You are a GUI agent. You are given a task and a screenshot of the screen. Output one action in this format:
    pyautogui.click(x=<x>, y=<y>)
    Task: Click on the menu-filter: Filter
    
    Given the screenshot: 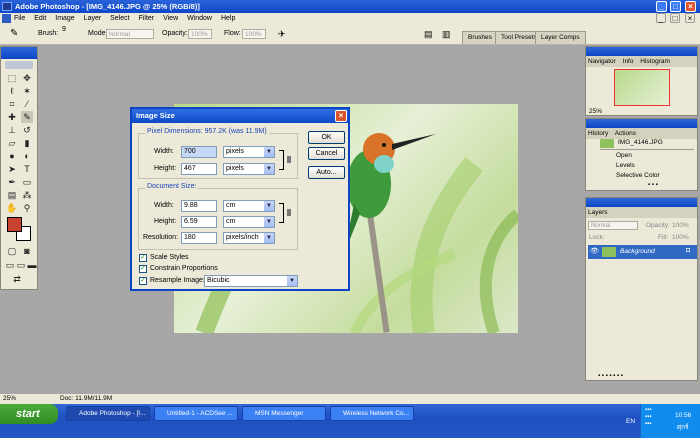 What is the action you would take?
    pyautogui.click(x=147, y=18)
    